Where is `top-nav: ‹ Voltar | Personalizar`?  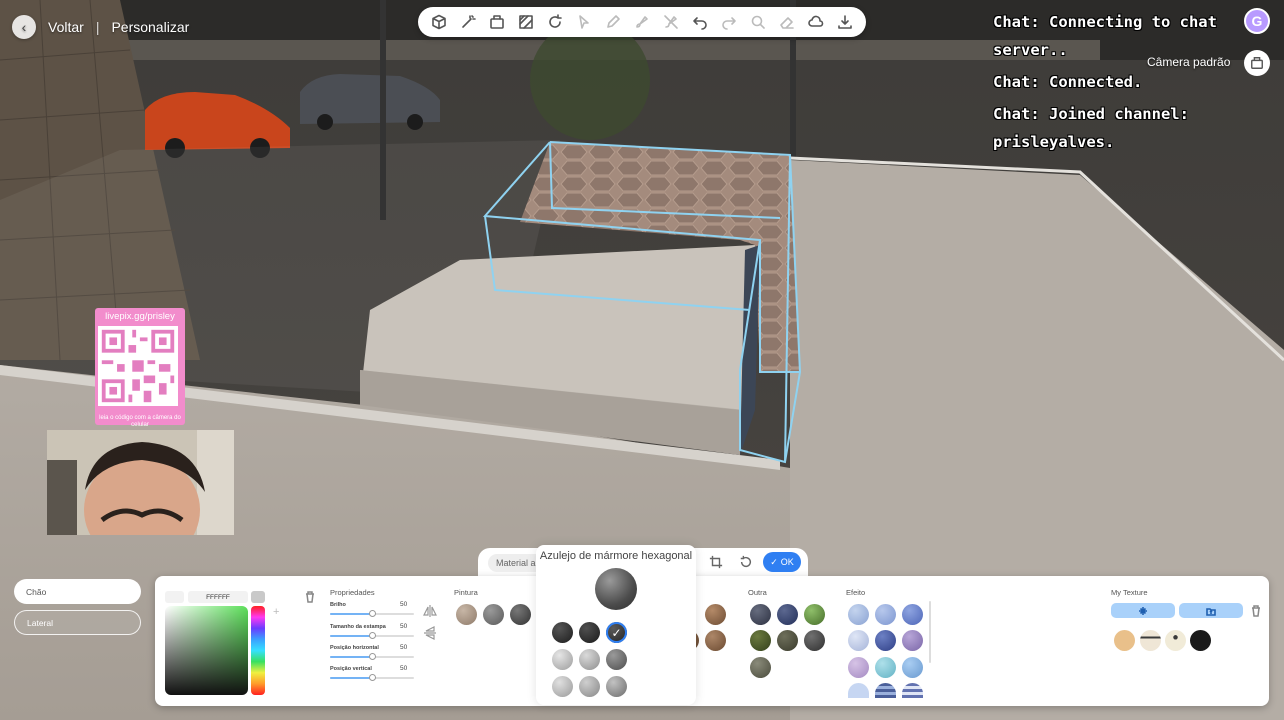 top-nav: ‹ Voltar | Personalizar is located at coordinates (100, 27).